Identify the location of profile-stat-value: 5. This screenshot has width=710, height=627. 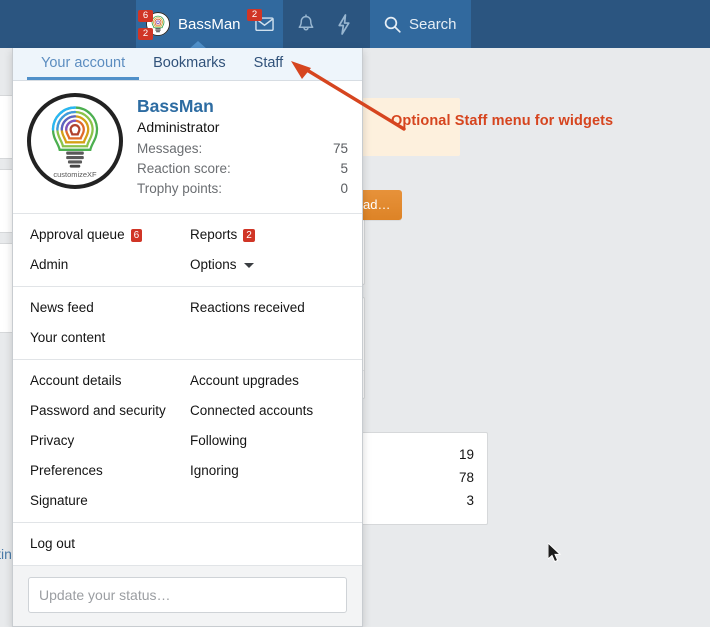
(344, 168).